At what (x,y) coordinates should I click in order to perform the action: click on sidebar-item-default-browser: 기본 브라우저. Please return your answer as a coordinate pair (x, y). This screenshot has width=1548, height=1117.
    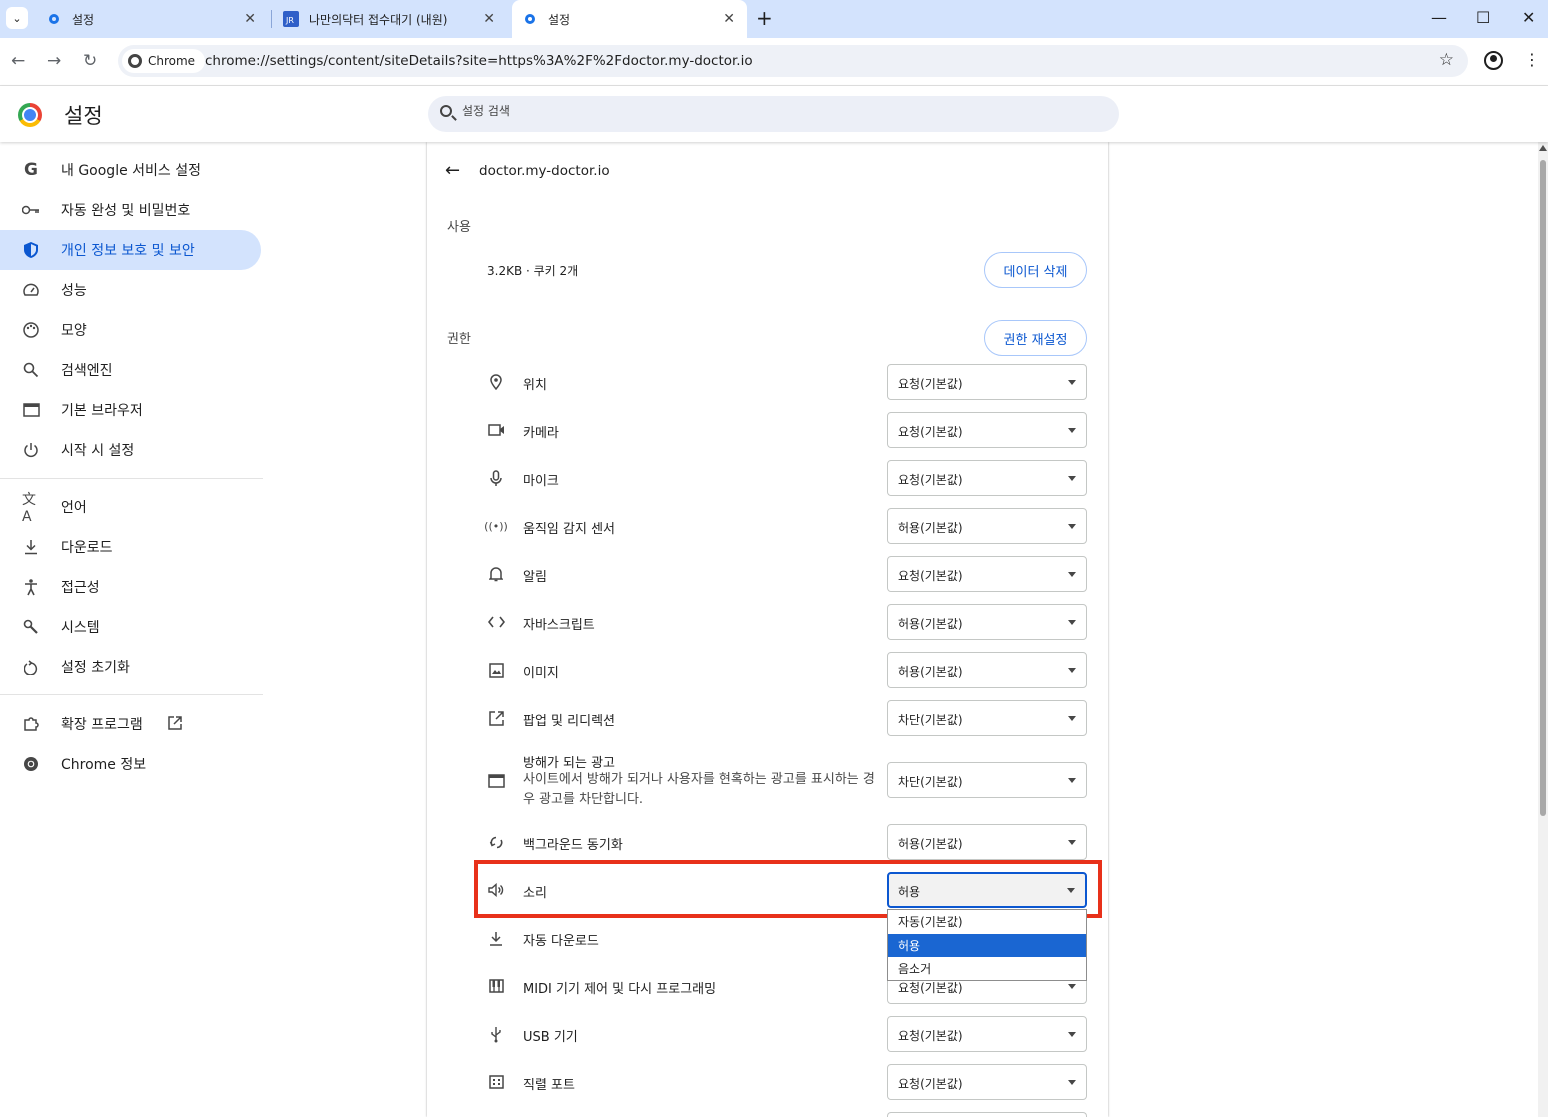
    Looking at the image, I should click on (130, 410).